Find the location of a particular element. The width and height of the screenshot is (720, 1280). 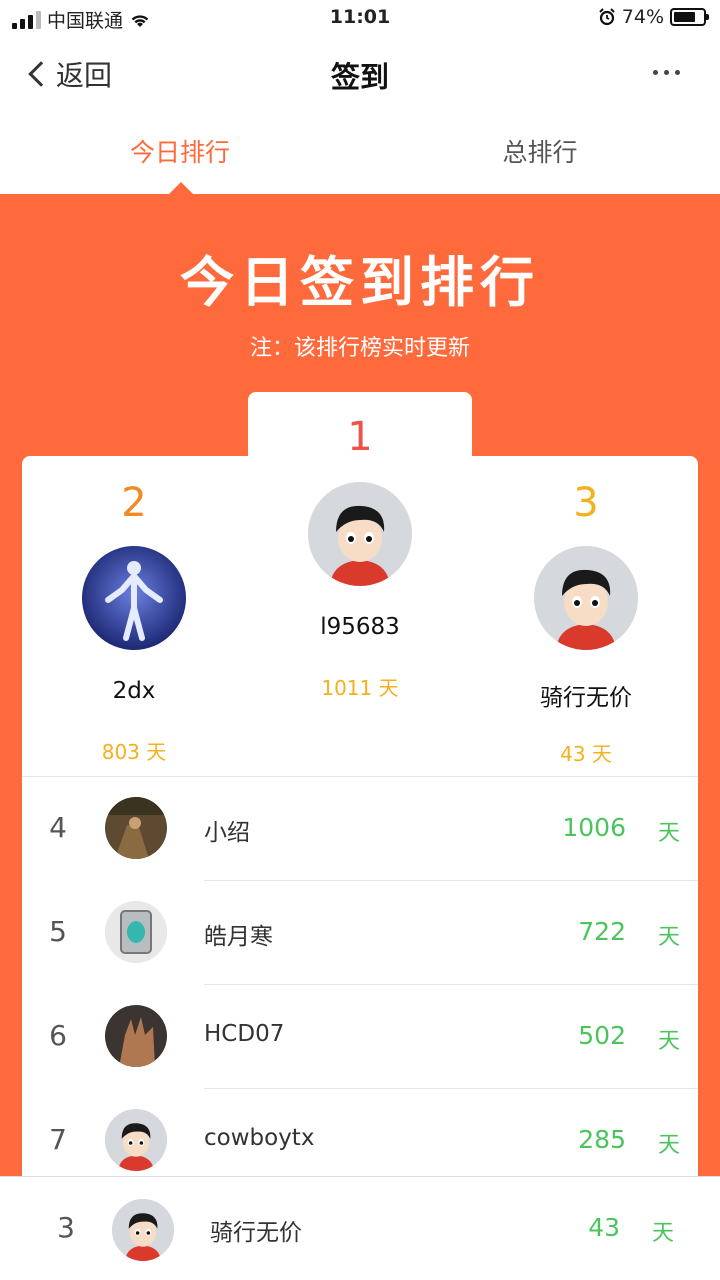

tab-total-ranking: 总排行 is located at coordinates (540, 153).